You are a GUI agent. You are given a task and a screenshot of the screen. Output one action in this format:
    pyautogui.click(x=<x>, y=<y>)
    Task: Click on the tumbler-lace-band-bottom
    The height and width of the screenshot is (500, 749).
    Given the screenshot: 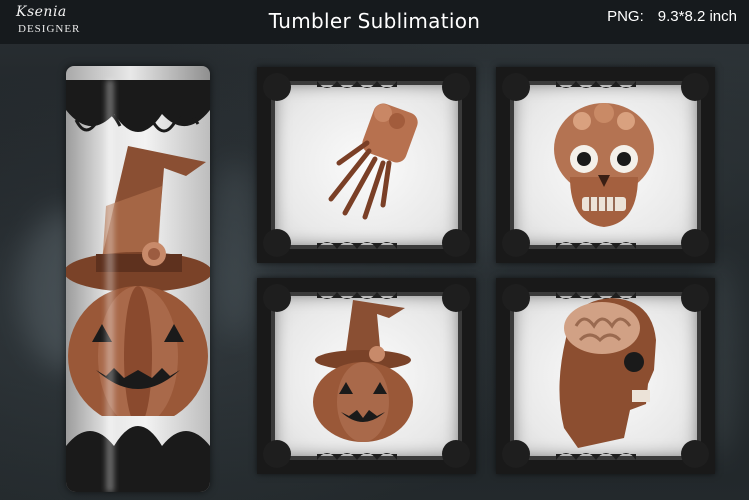 What is the action you would take?
    pyautogui.click(x=138, y=459)
    